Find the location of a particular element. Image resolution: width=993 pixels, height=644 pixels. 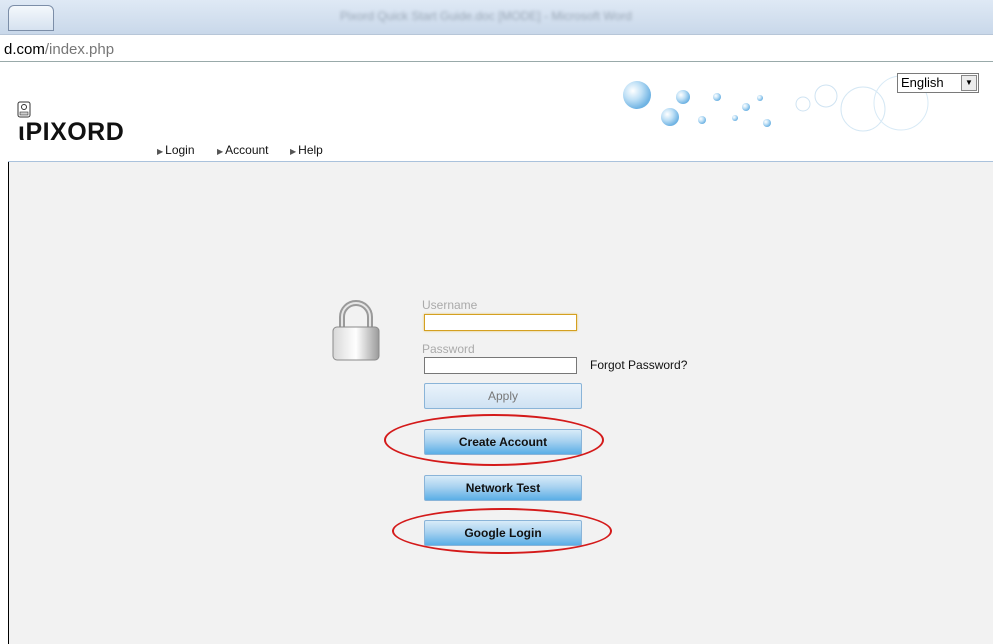

annotation-circle-google-login is located at coordinates (502, 531).